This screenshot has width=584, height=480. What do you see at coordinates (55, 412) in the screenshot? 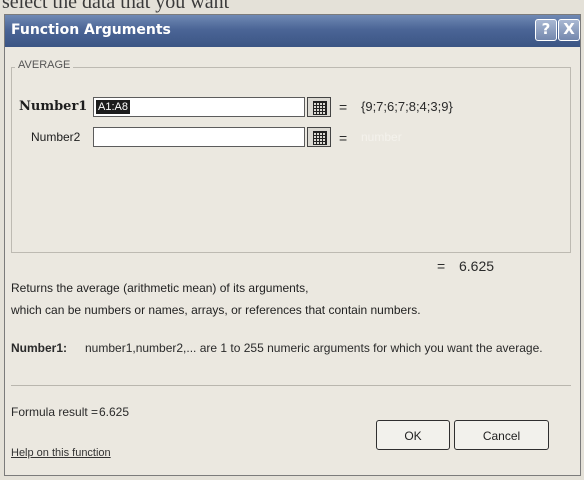
I see `formula-result-label: Formula result =` at bounding box center [55, 412].